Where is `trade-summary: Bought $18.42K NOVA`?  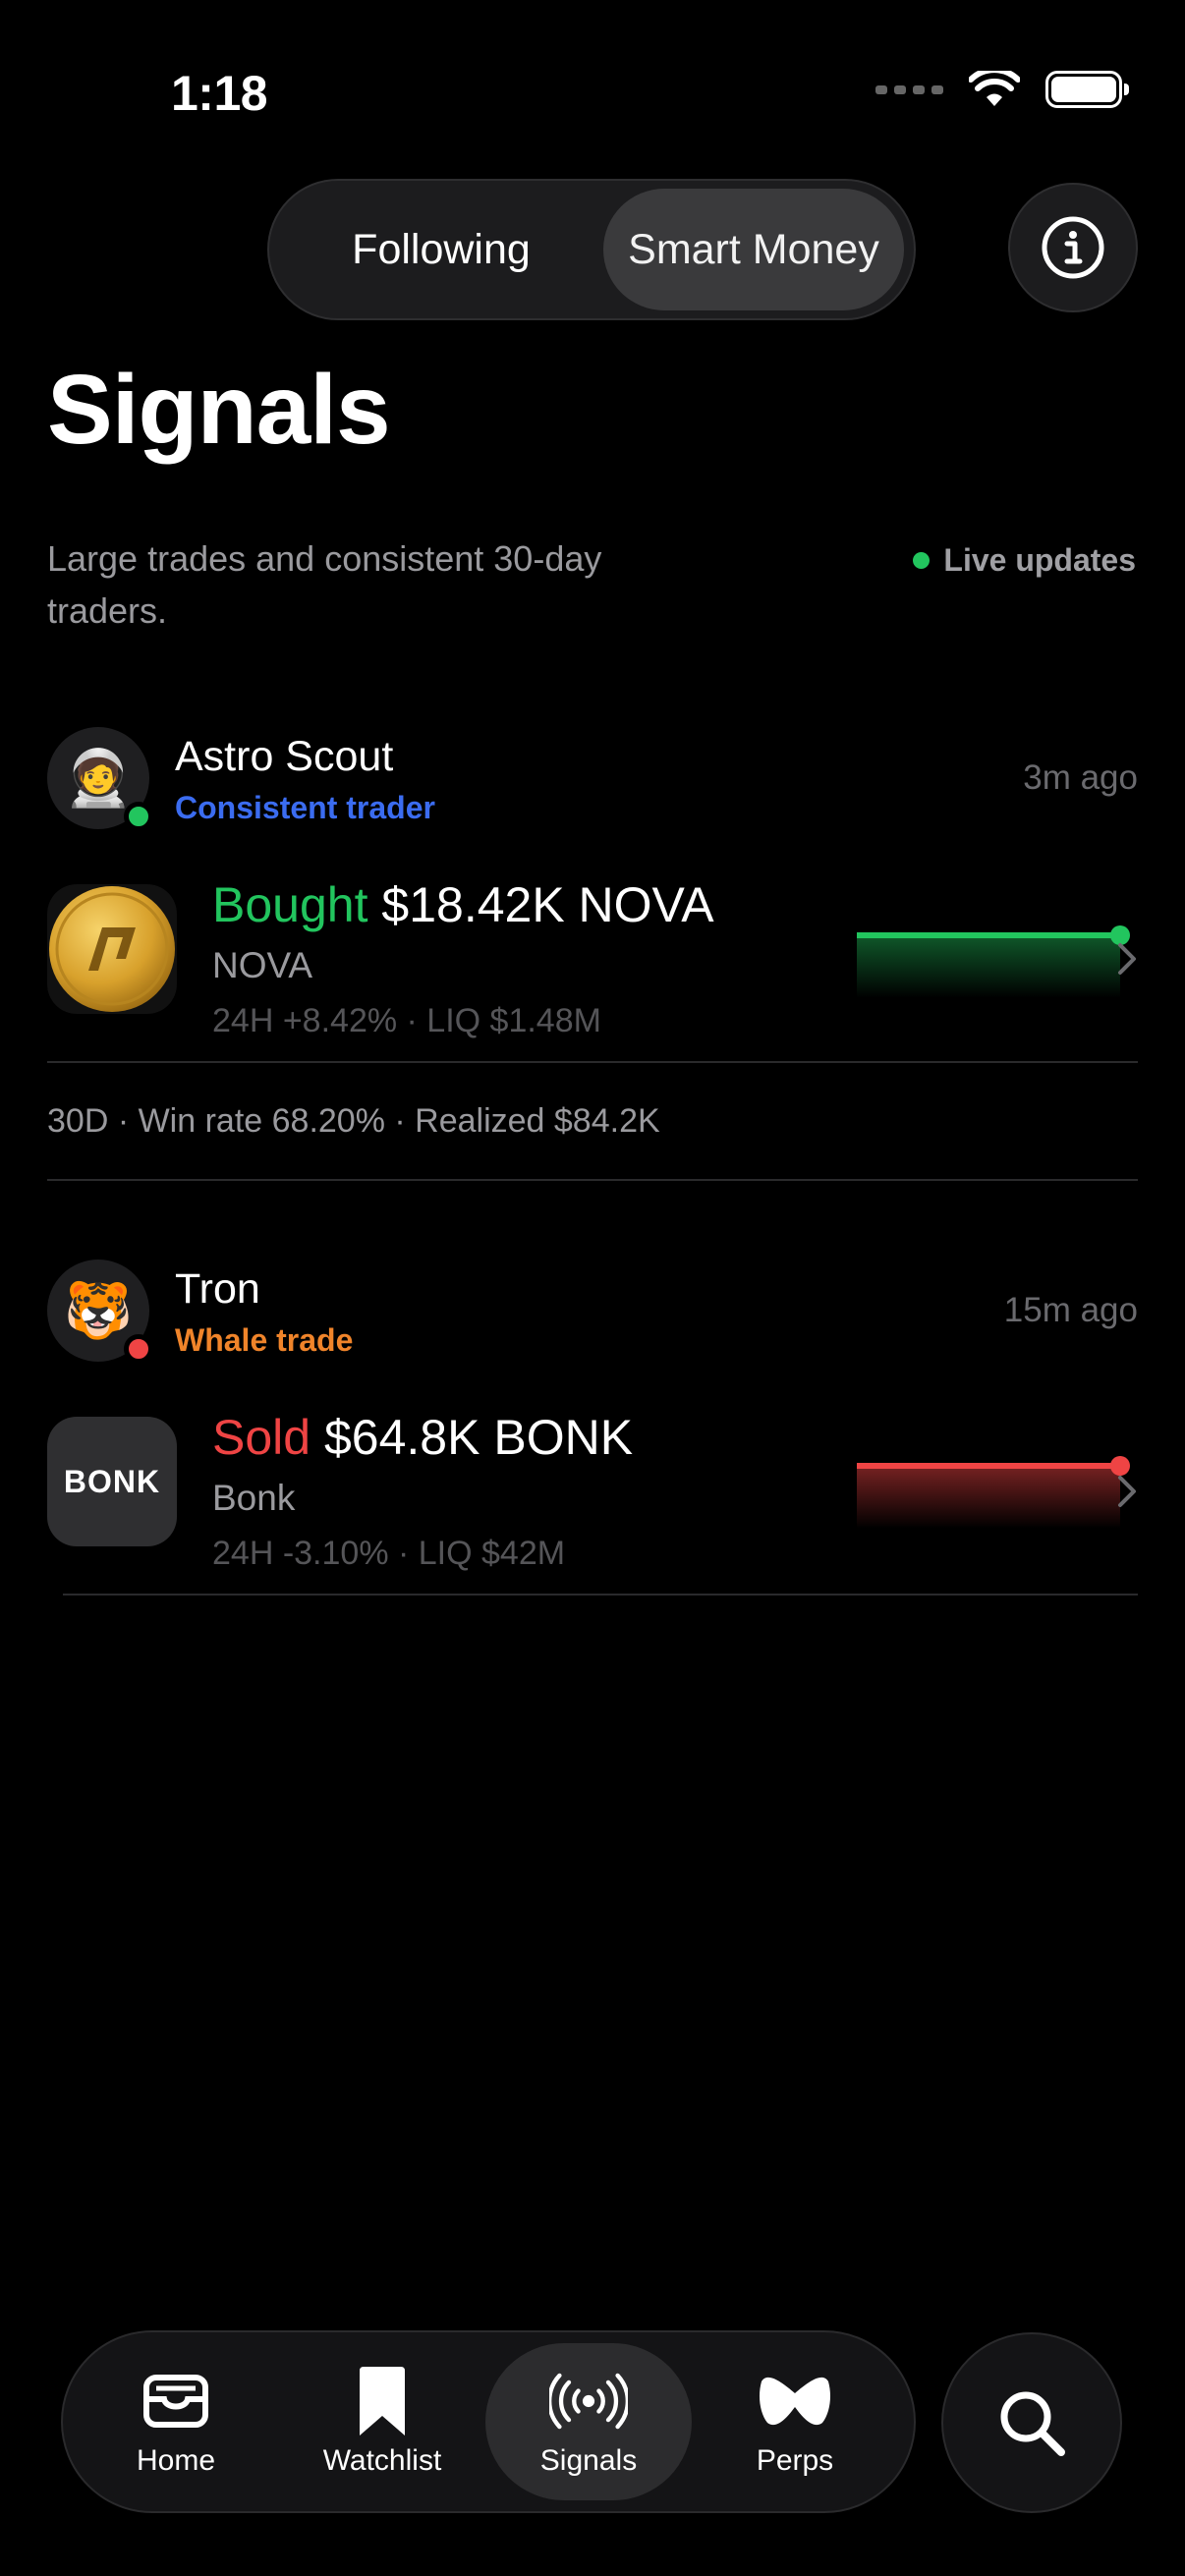 trade-summary: Bought $18.42K NOVA is located at coordinates (463, 904).